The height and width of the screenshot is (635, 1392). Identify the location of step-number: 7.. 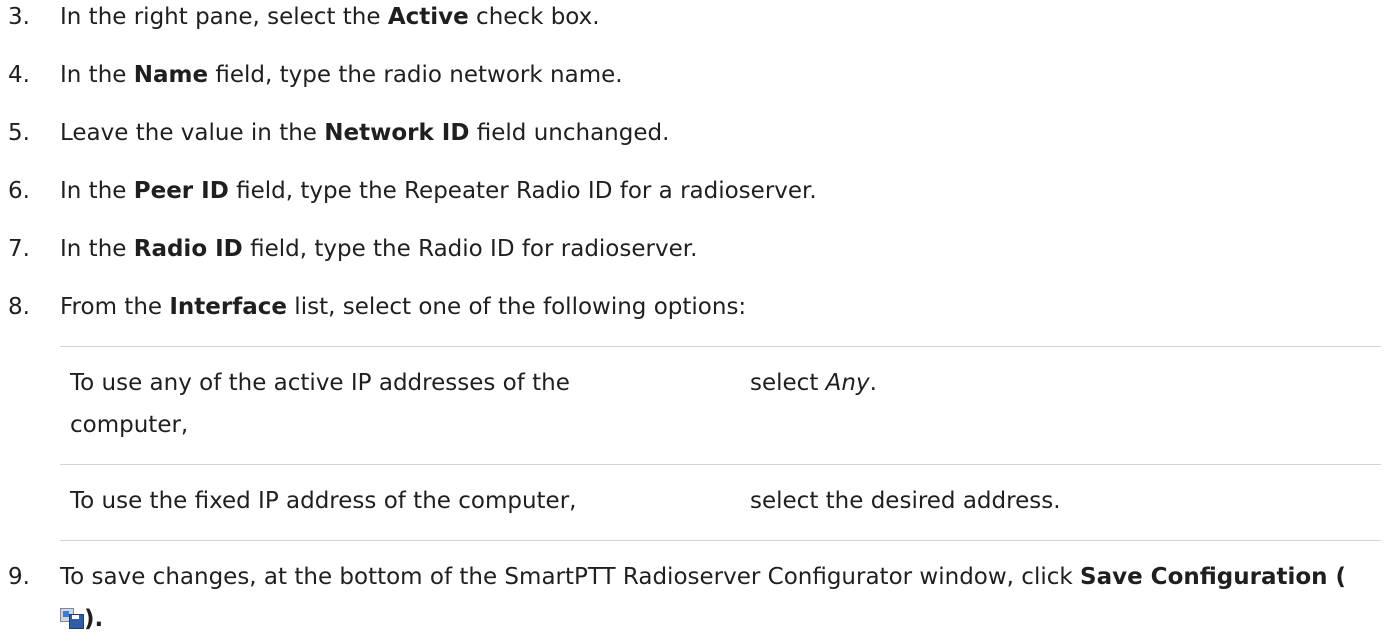
(19, 249).